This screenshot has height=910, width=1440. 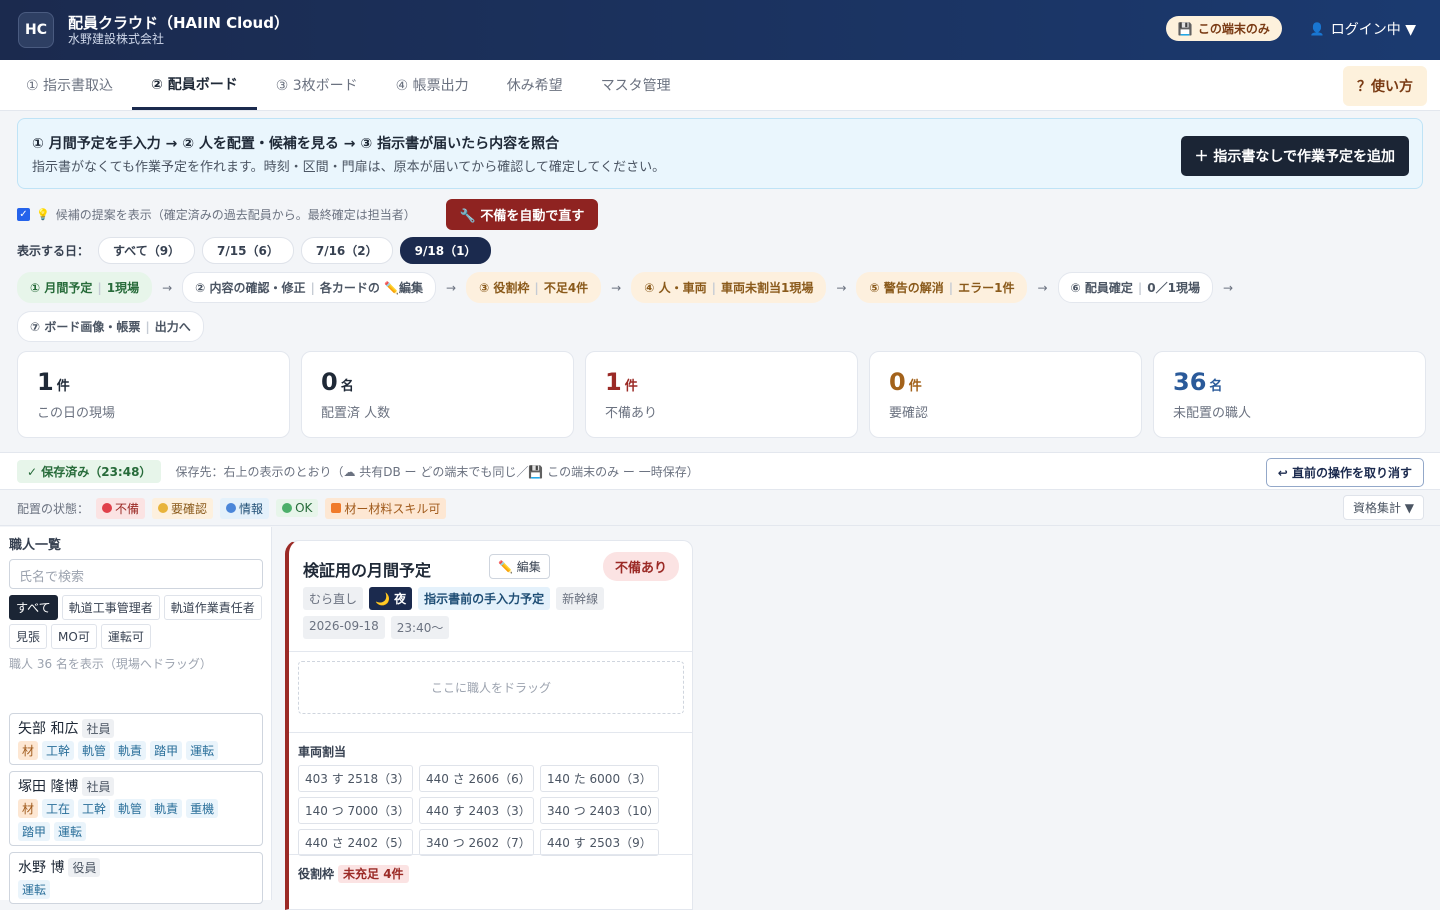 I want to click on brand: 配員クラウド（HAIIN Cloud） 水野建設株式会社, so click(x=178, y=30).